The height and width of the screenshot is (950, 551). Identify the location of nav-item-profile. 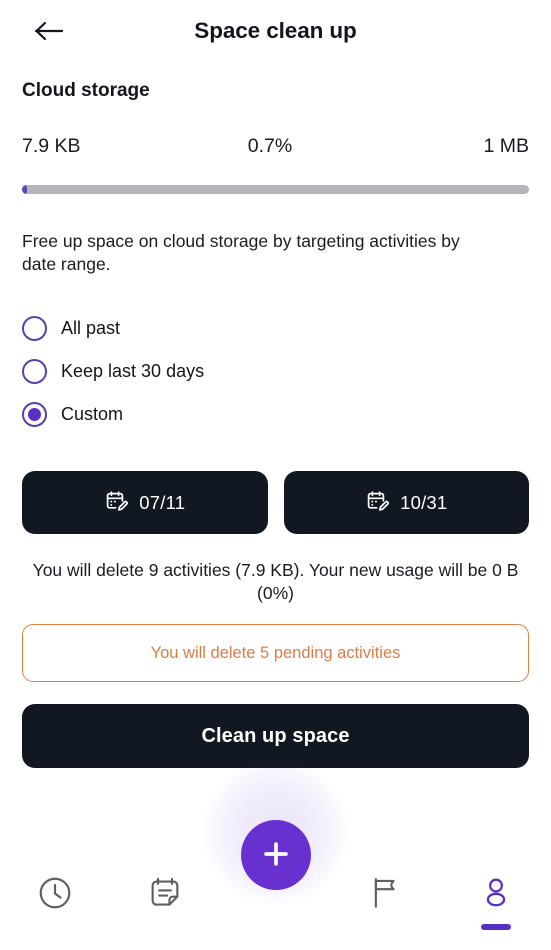
(496, 902).